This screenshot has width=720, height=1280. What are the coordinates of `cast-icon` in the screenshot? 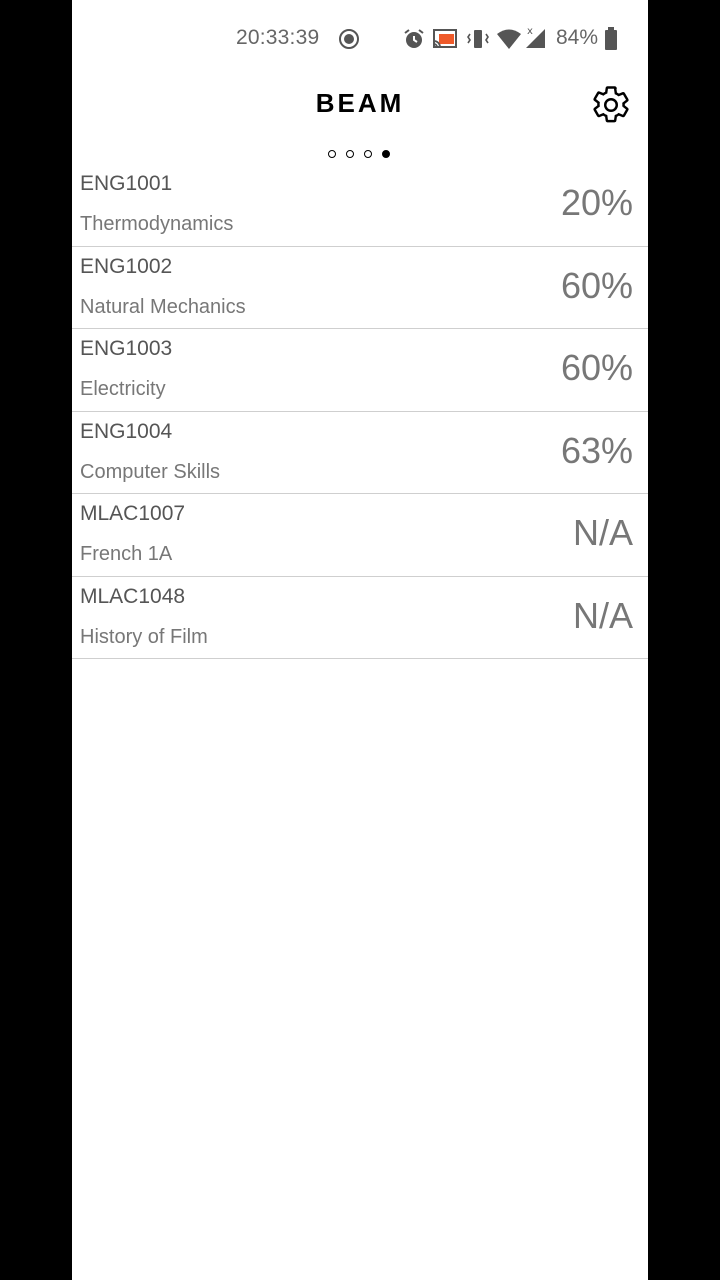 It's located at (445, 38).